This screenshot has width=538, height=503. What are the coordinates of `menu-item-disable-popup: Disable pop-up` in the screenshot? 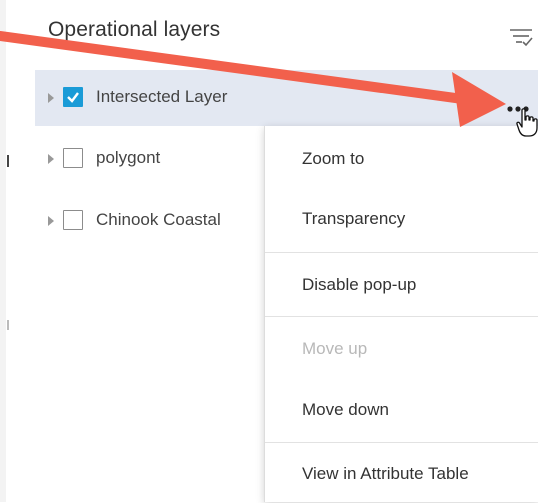 It's located at (401, 284).